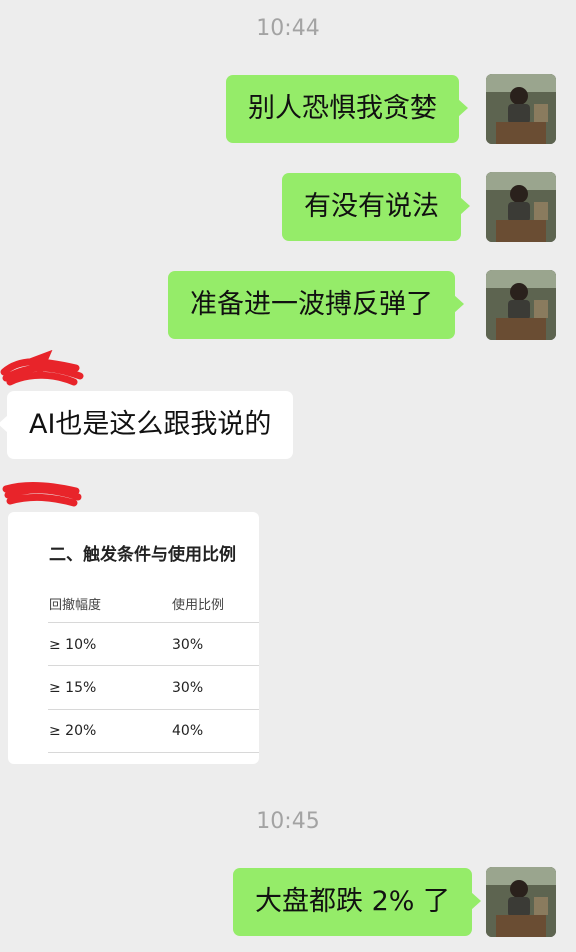 The image size is (576, 952). I want to click on table-cell-drawdown: ≥ 20%, so click(73, 731).